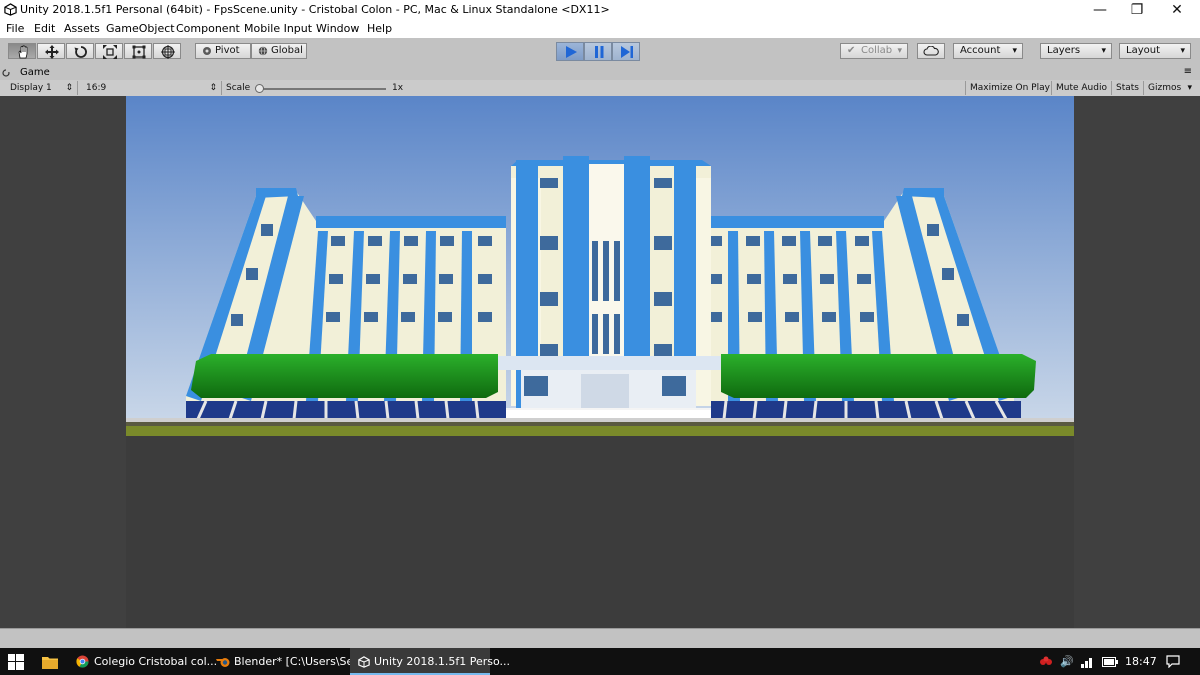 The height and width of the screenshot is (675, 1200). I want to click on stats-toggle: Stats, so click(1128, 88).